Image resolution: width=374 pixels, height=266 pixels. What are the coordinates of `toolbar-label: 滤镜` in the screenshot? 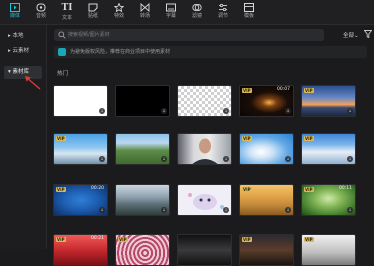 It's located at (196, 16).